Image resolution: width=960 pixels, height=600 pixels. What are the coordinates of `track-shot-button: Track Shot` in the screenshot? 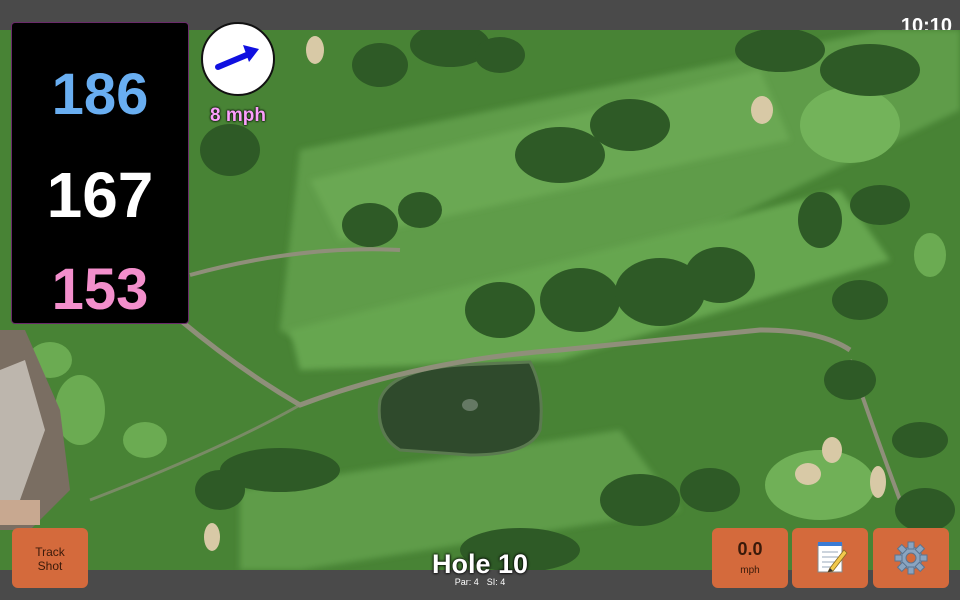 It's located at (50, 558).